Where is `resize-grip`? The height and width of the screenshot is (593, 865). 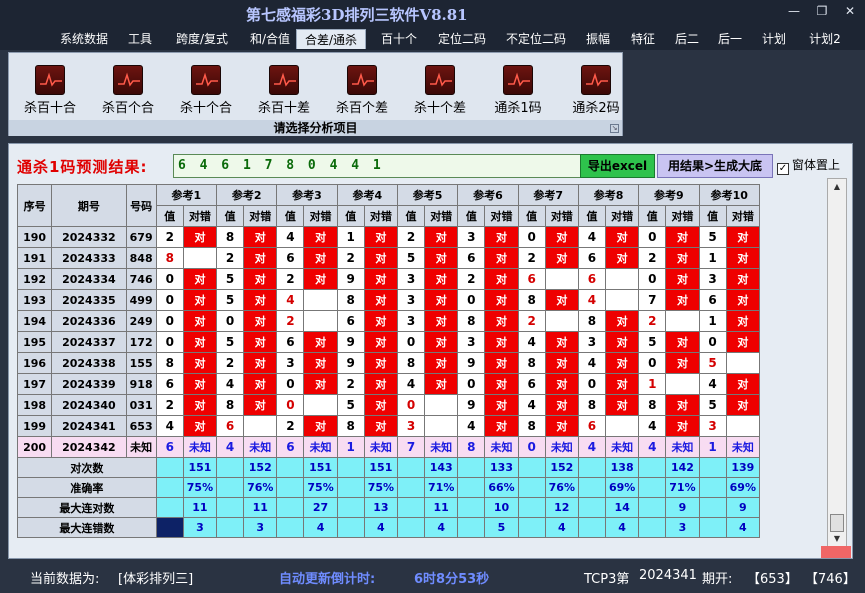
resize-grip is located at coordinates (836, 552).